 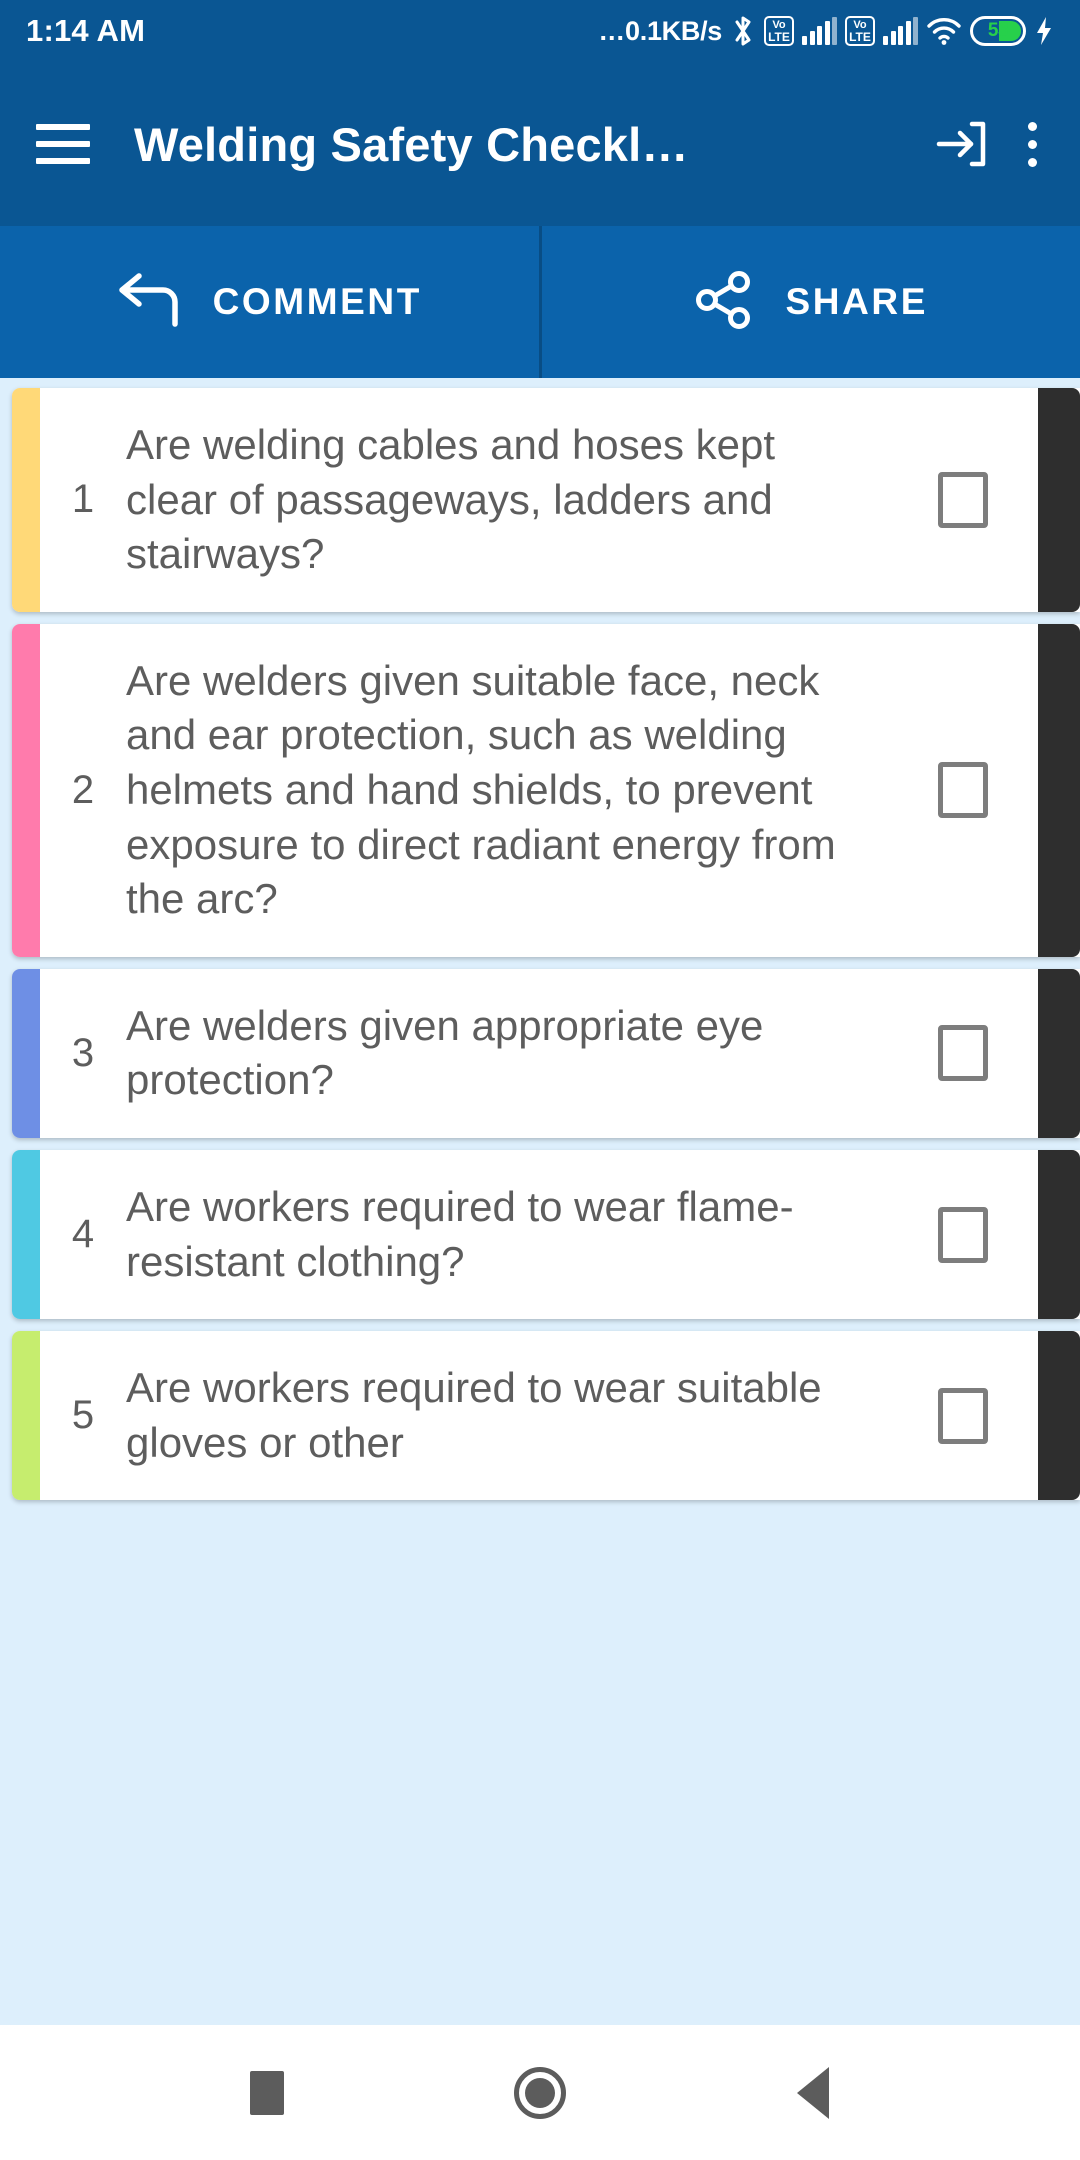 I want to click on status-clock: 1:14 AM, so click(x=86, y=30).